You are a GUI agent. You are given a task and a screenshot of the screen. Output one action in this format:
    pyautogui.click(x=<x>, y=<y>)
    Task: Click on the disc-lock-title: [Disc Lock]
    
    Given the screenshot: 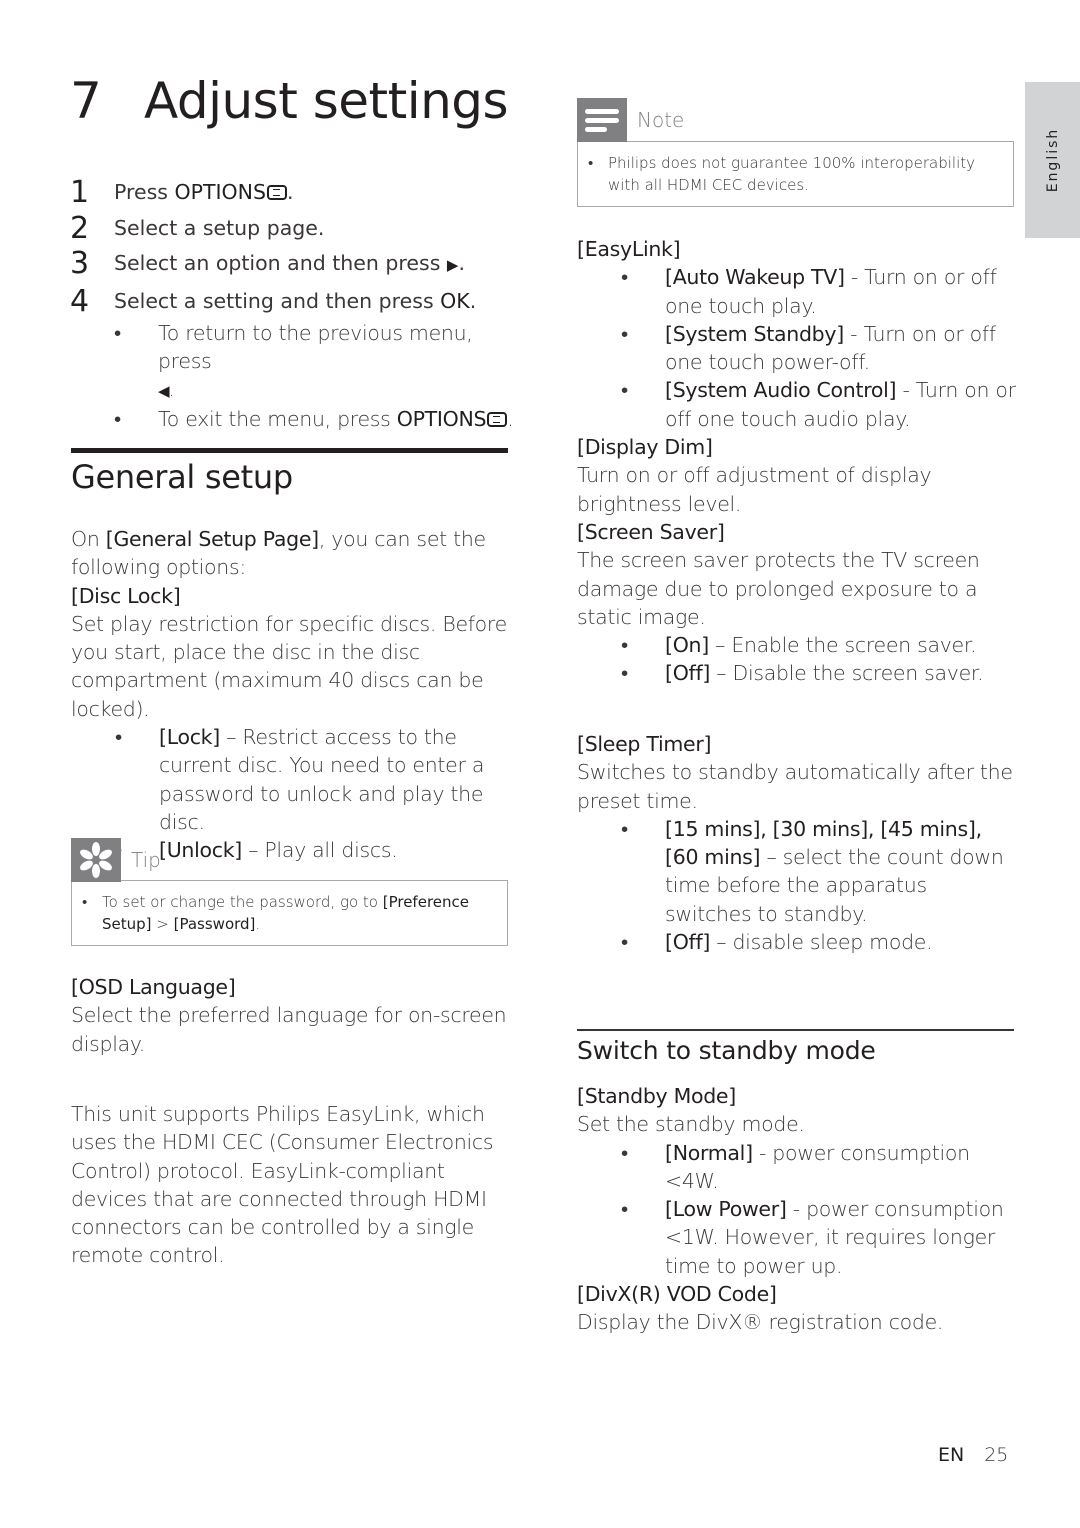 What is the action you would take?
    pyautogui.click(x=126, y=595)
    